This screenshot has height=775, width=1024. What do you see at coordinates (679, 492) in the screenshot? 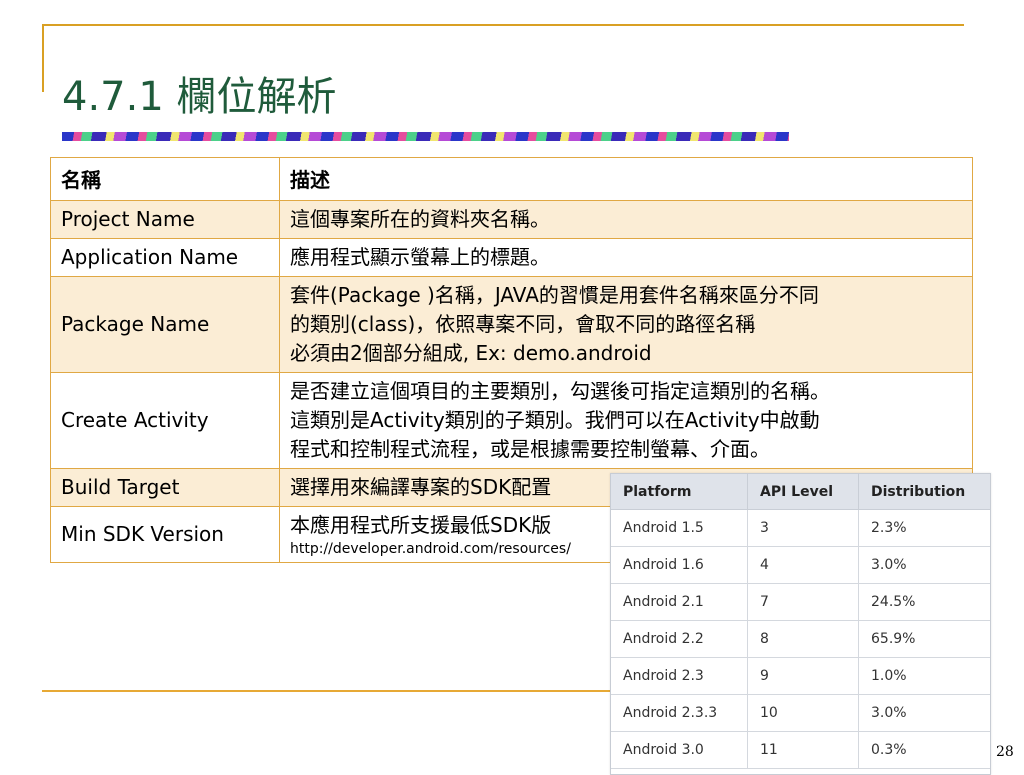
I see `header-platform: Platform` at bounding box center [679, 492].